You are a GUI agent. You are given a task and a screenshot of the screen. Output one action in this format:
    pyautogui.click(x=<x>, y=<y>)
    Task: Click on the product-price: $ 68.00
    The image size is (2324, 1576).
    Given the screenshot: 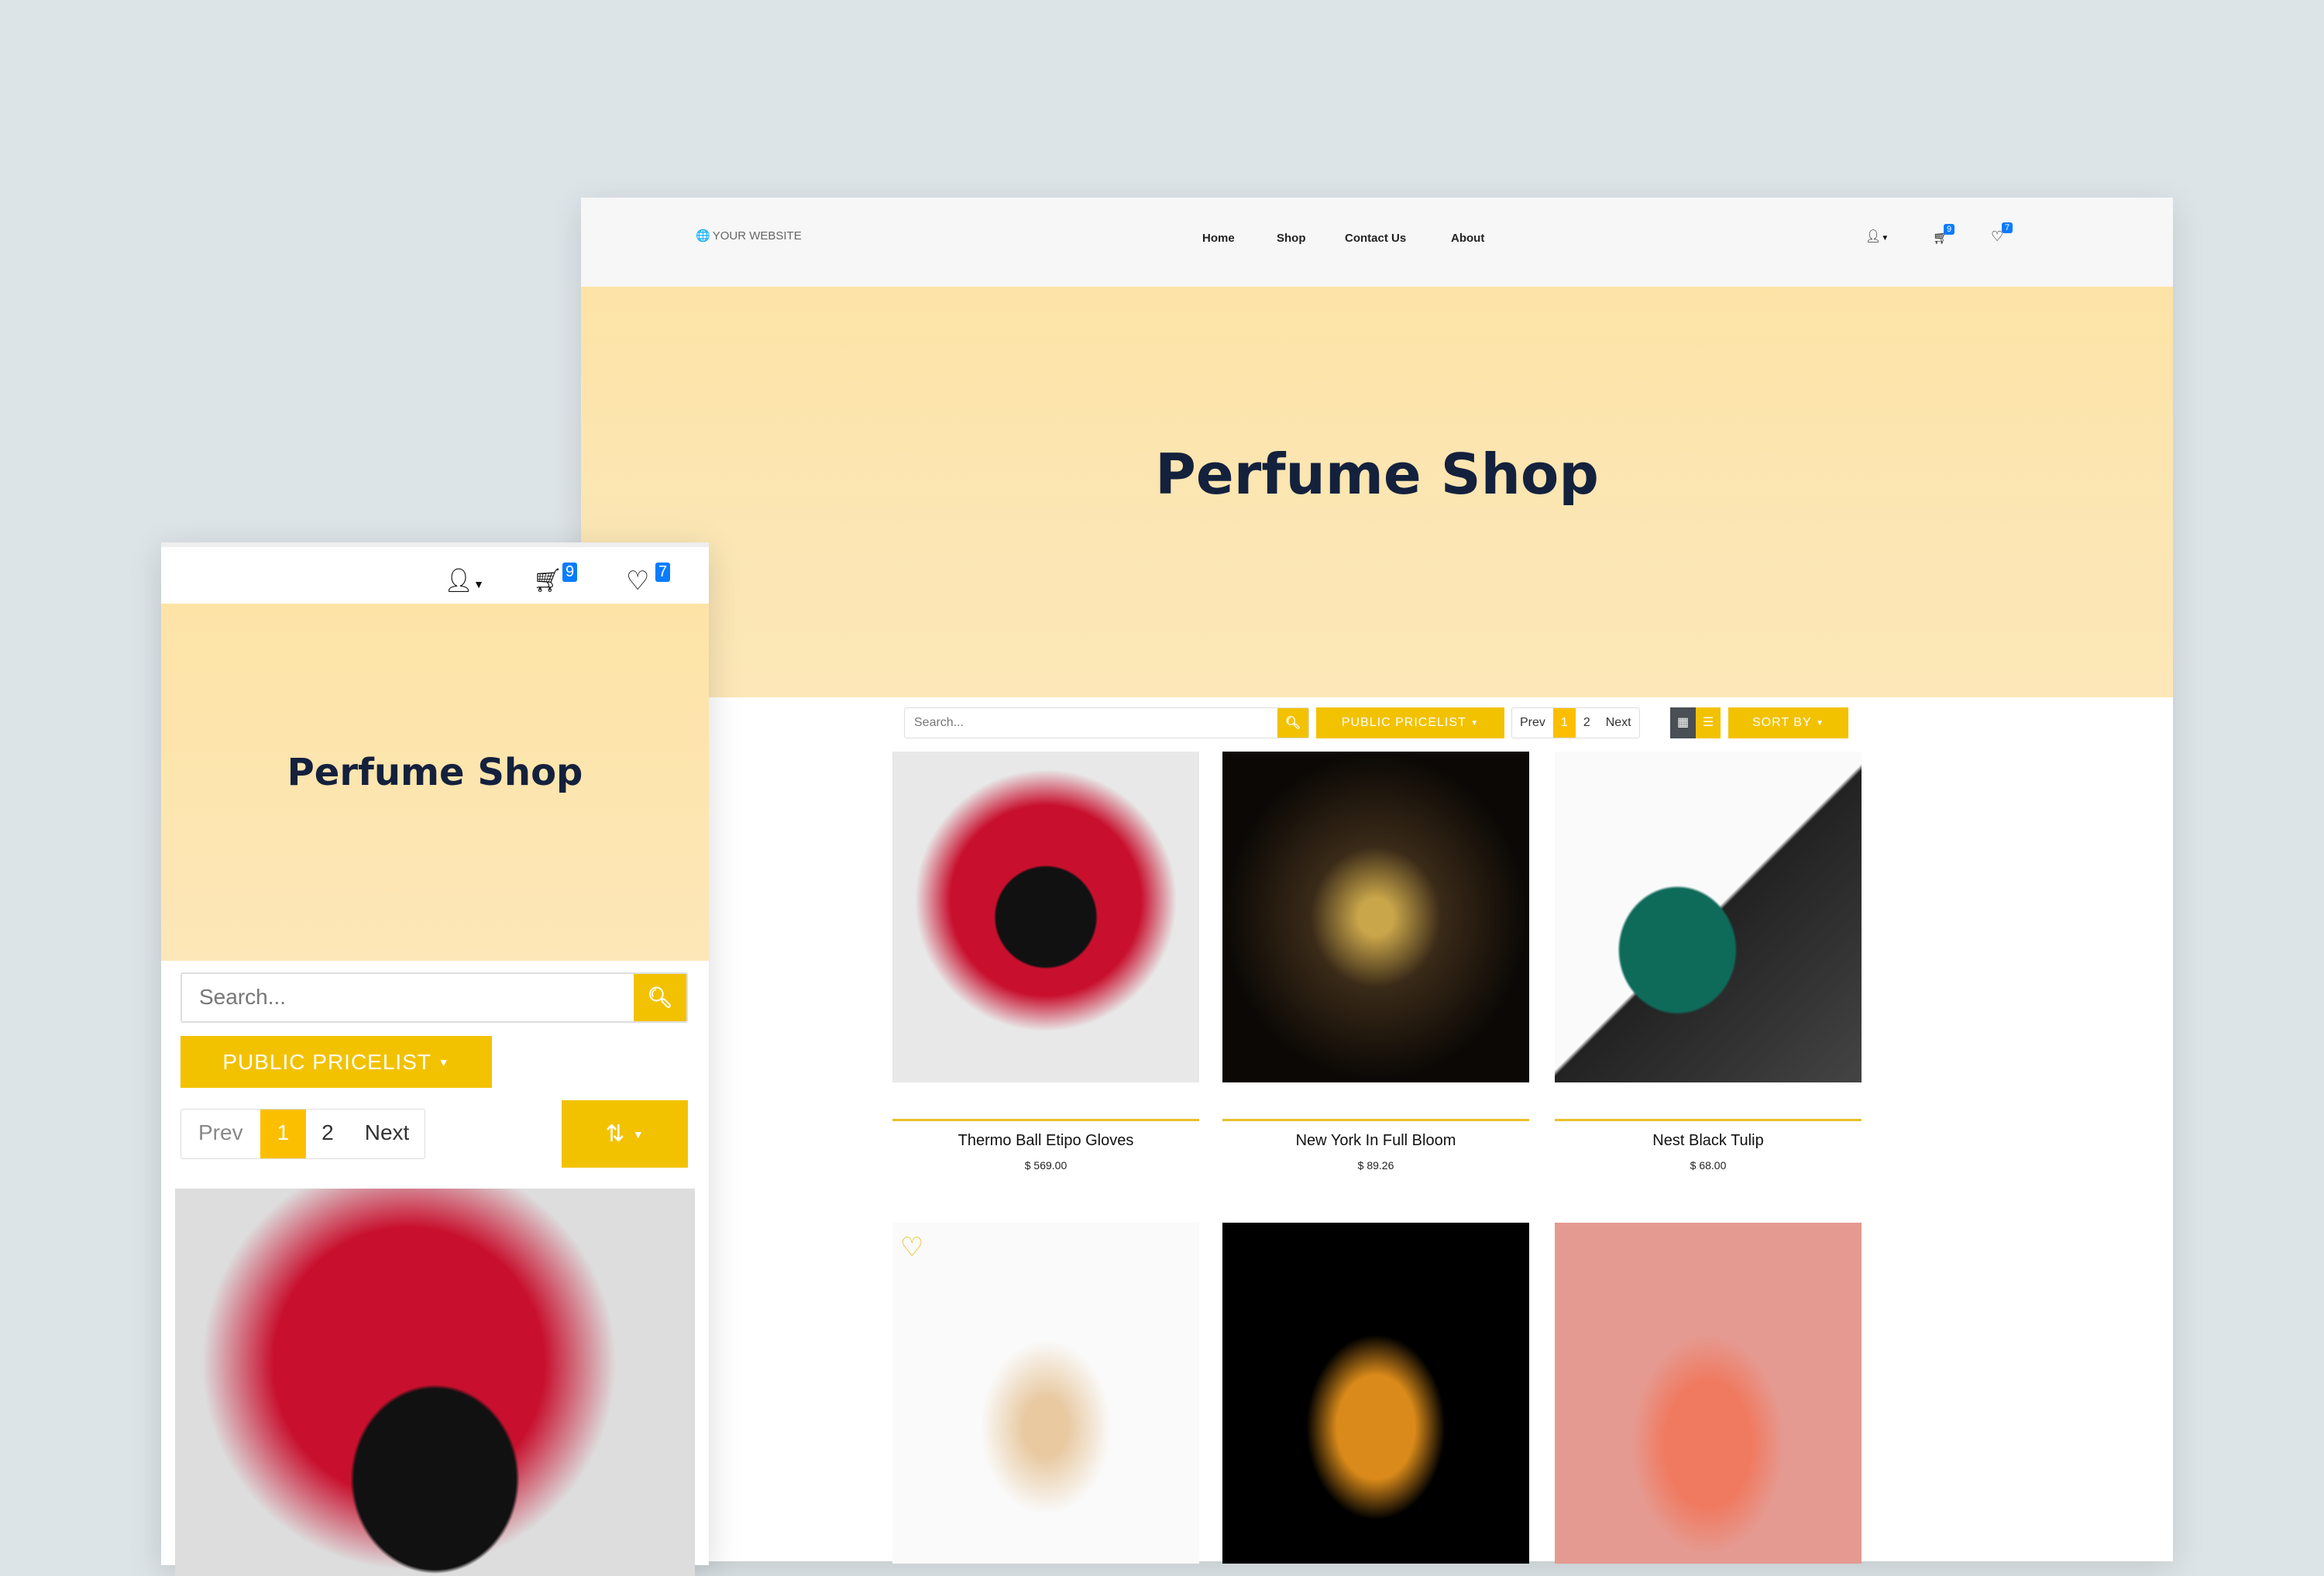 What is the action you would take?
    pyautogui.click(x=1708, y=1165)
    